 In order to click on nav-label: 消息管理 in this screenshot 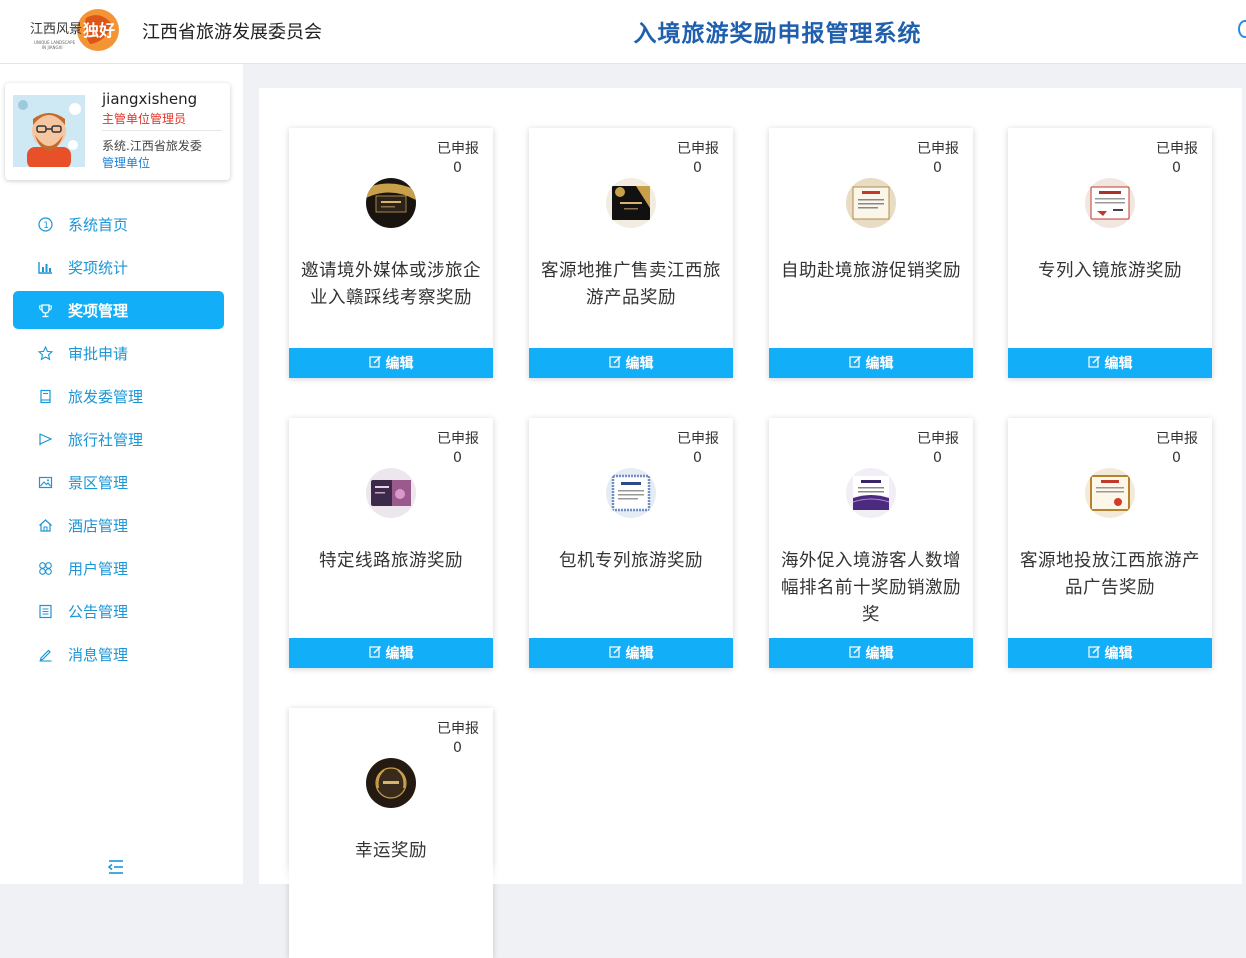, I will do `click(98, 654)`.